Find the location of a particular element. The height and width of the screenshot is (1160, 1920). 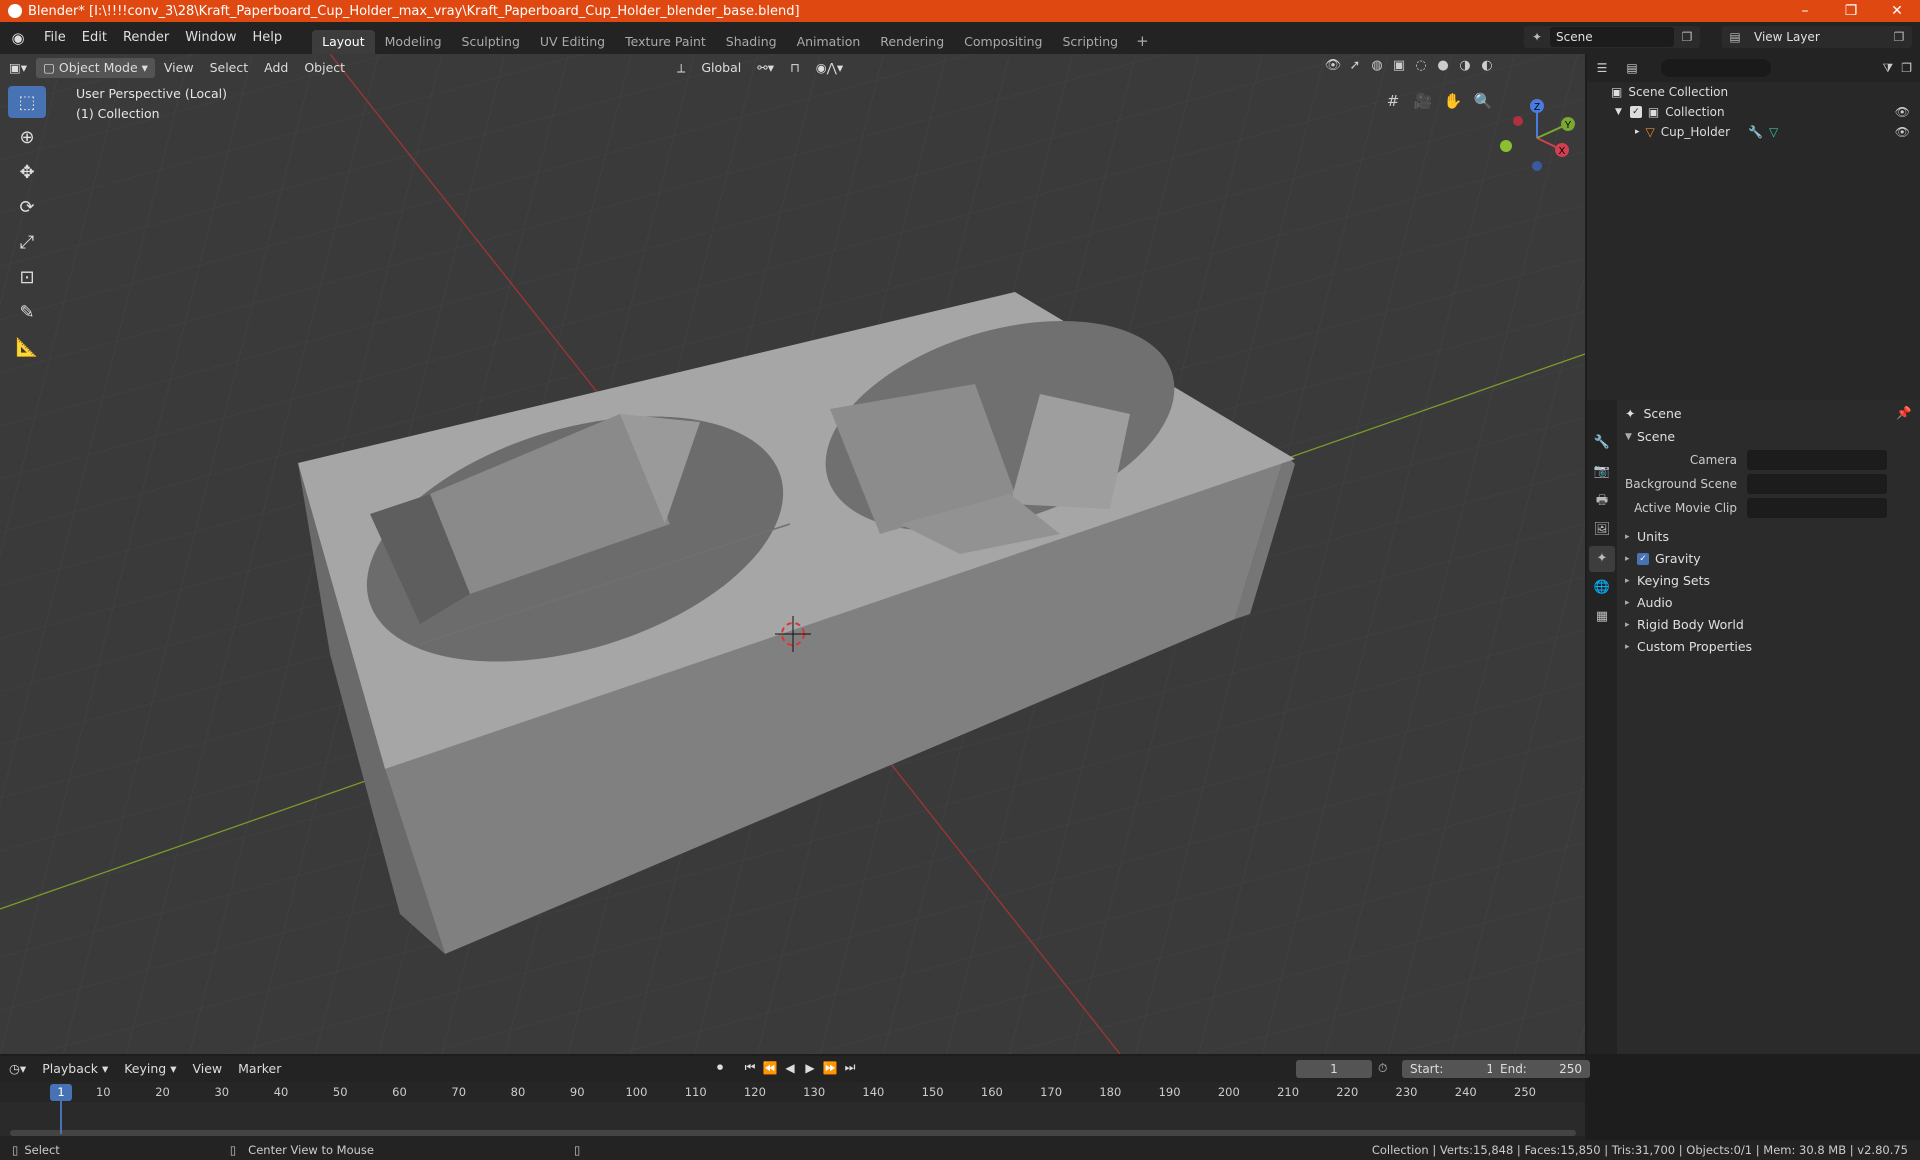

outliner-cup-holder: ▸ ▽ Cup_Holder 🔧 ▽ 👁 is located at coordinates (1753, 132).